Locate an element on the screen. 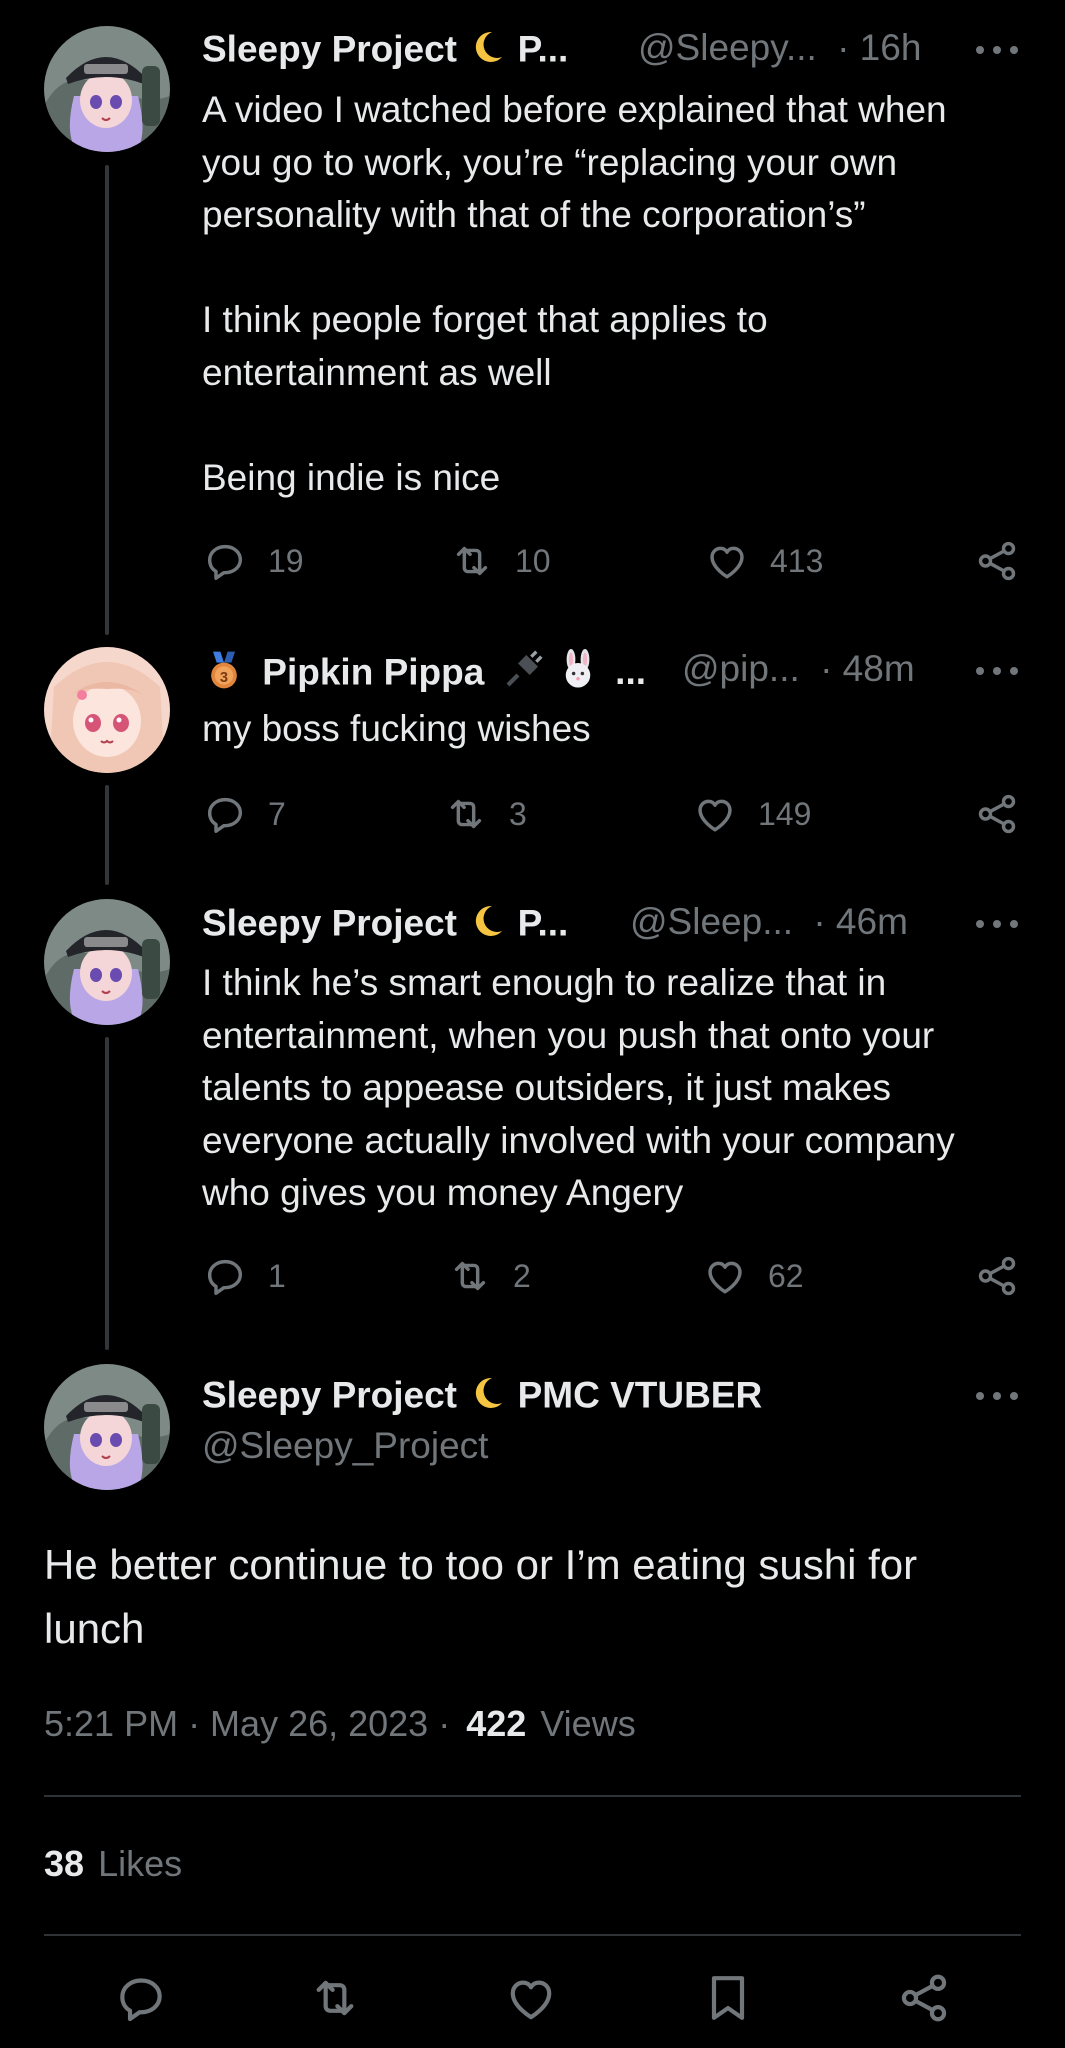 The width and height of the screenshot is (1065, 2048). repost-count: 10 is located at coordinates (533, 560).